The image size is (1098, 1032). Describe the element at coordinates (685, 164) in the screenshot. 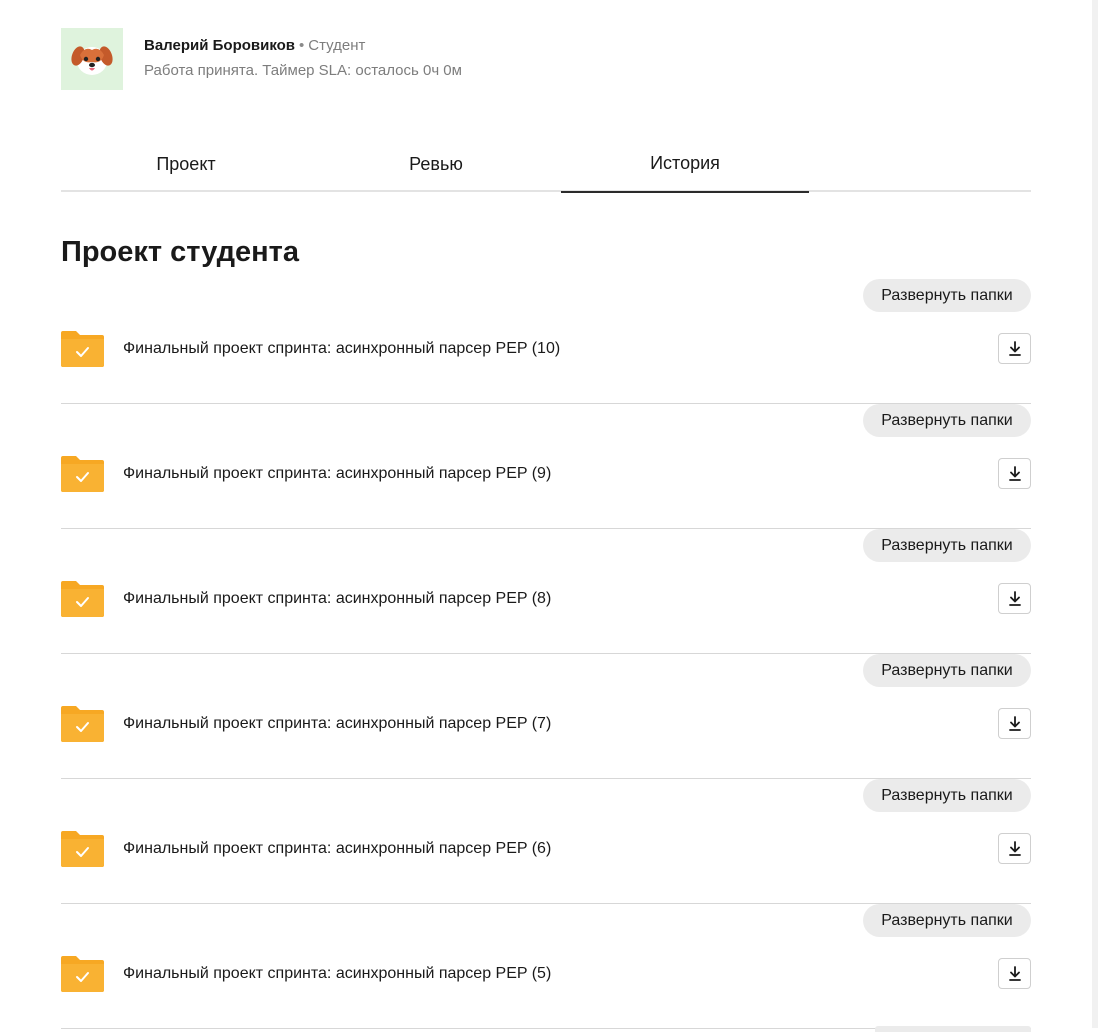

I see `tab-history: История` at that location.